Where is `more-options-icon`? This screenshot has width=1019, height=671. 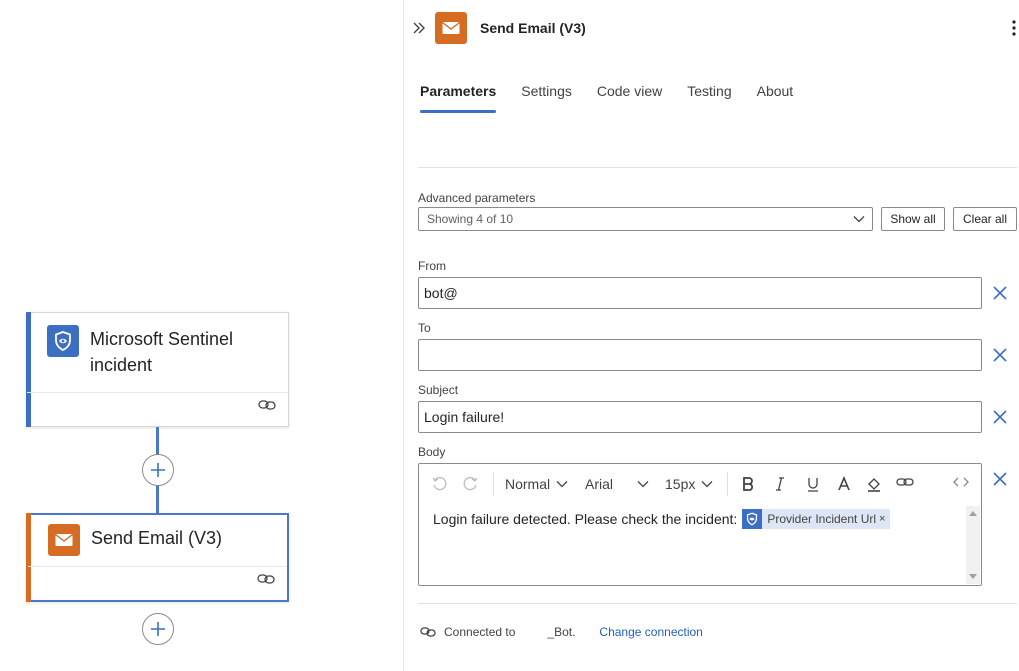 more-options-icon is located at coordinates (1014, 30).